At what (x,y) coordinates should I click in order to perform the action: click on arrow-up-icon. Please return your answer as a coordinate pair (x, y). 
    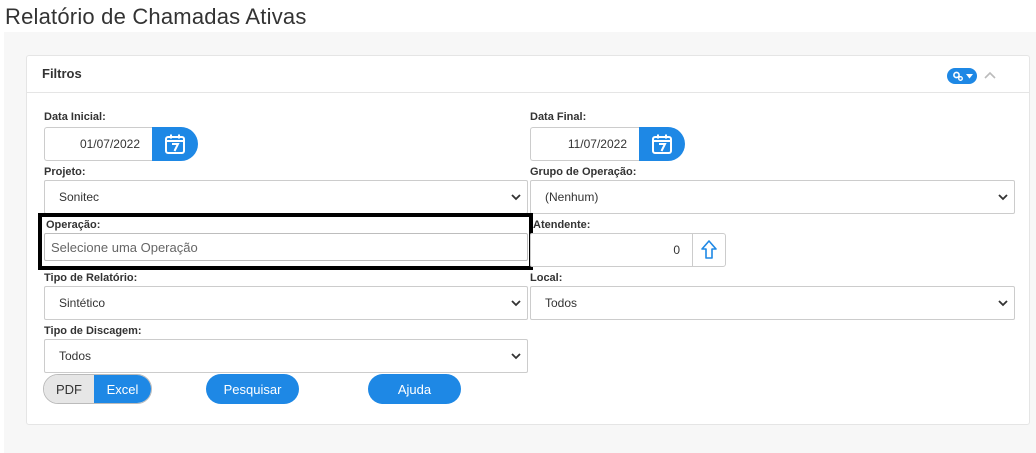
    Looking at the image, I should click on (709, 249).